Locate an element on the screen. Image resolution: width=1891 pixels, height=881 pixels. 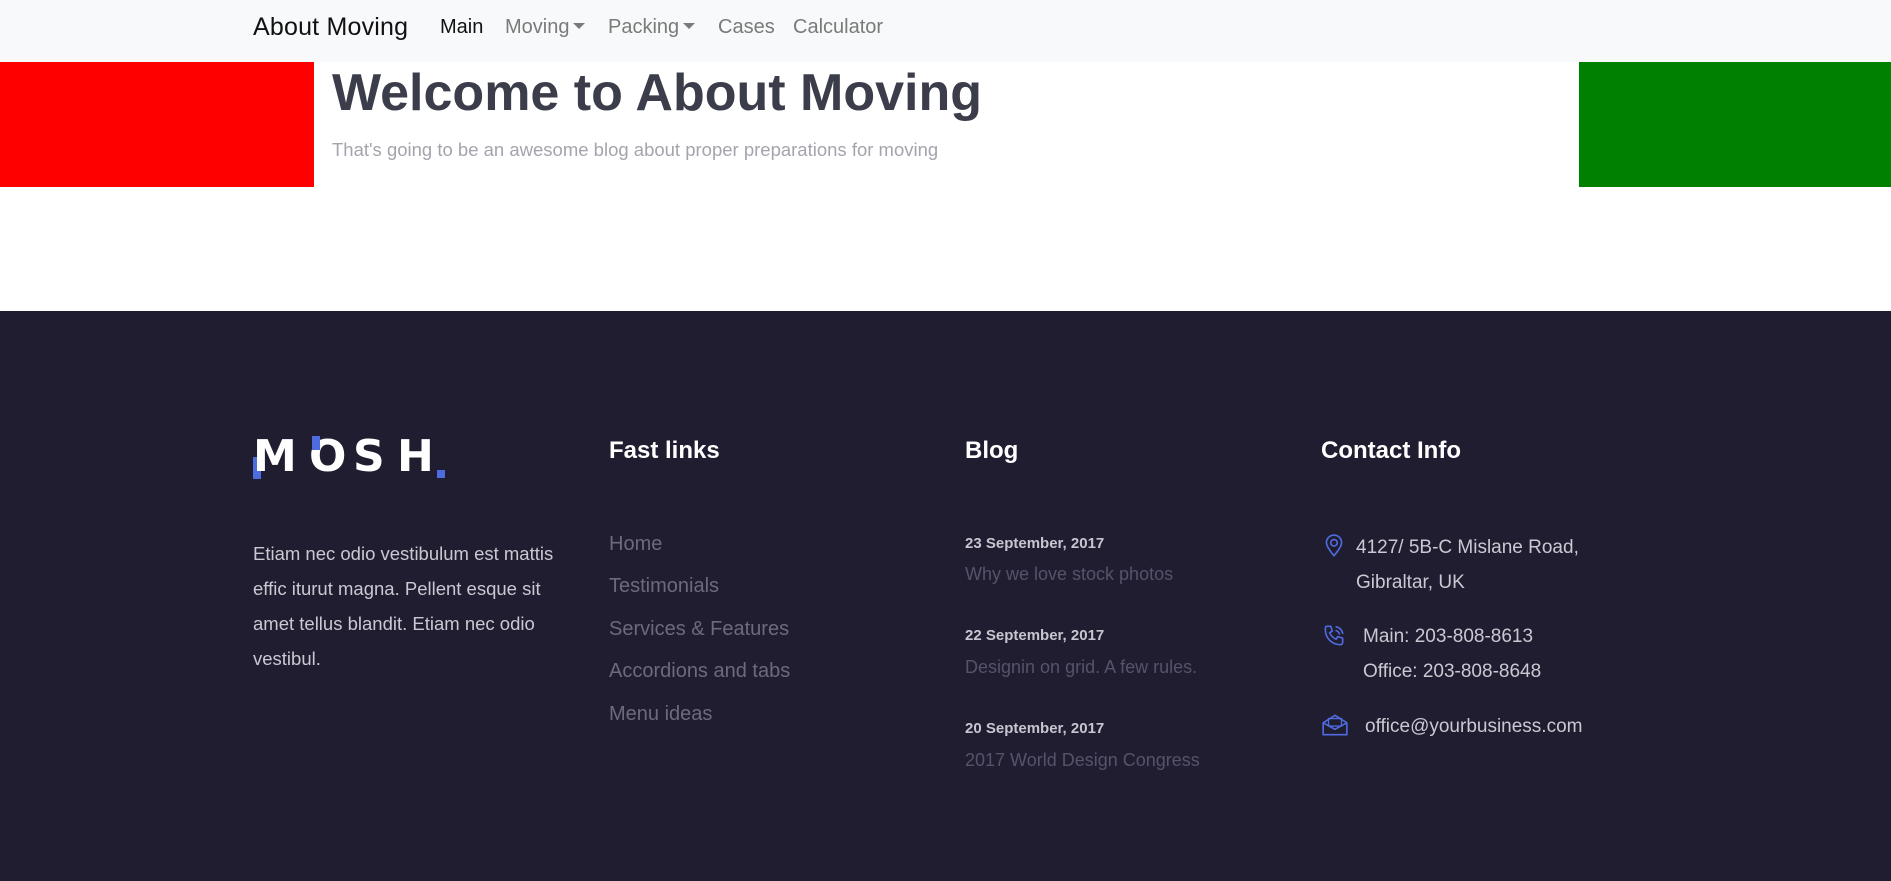
nav-packing-dropdown: Packing is located at coordinates (652, 27).